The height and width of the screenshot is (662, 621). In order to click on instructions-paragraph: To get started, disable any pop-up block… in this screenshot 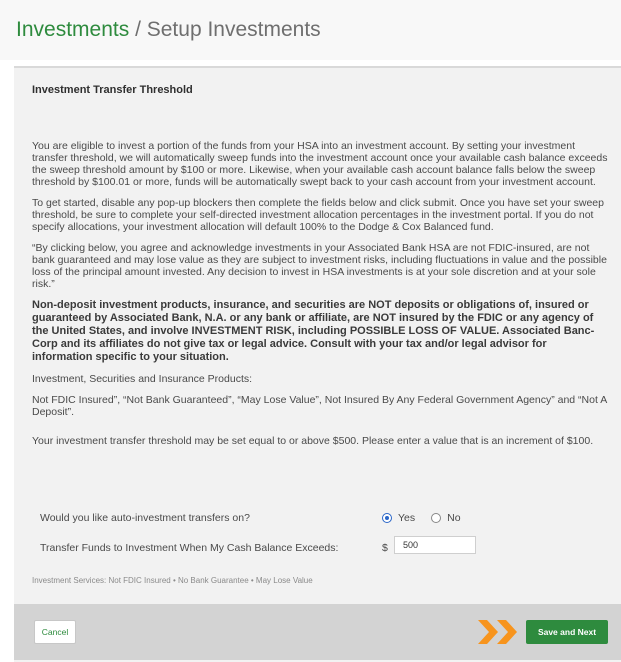, I will do `click(318, 215)`.